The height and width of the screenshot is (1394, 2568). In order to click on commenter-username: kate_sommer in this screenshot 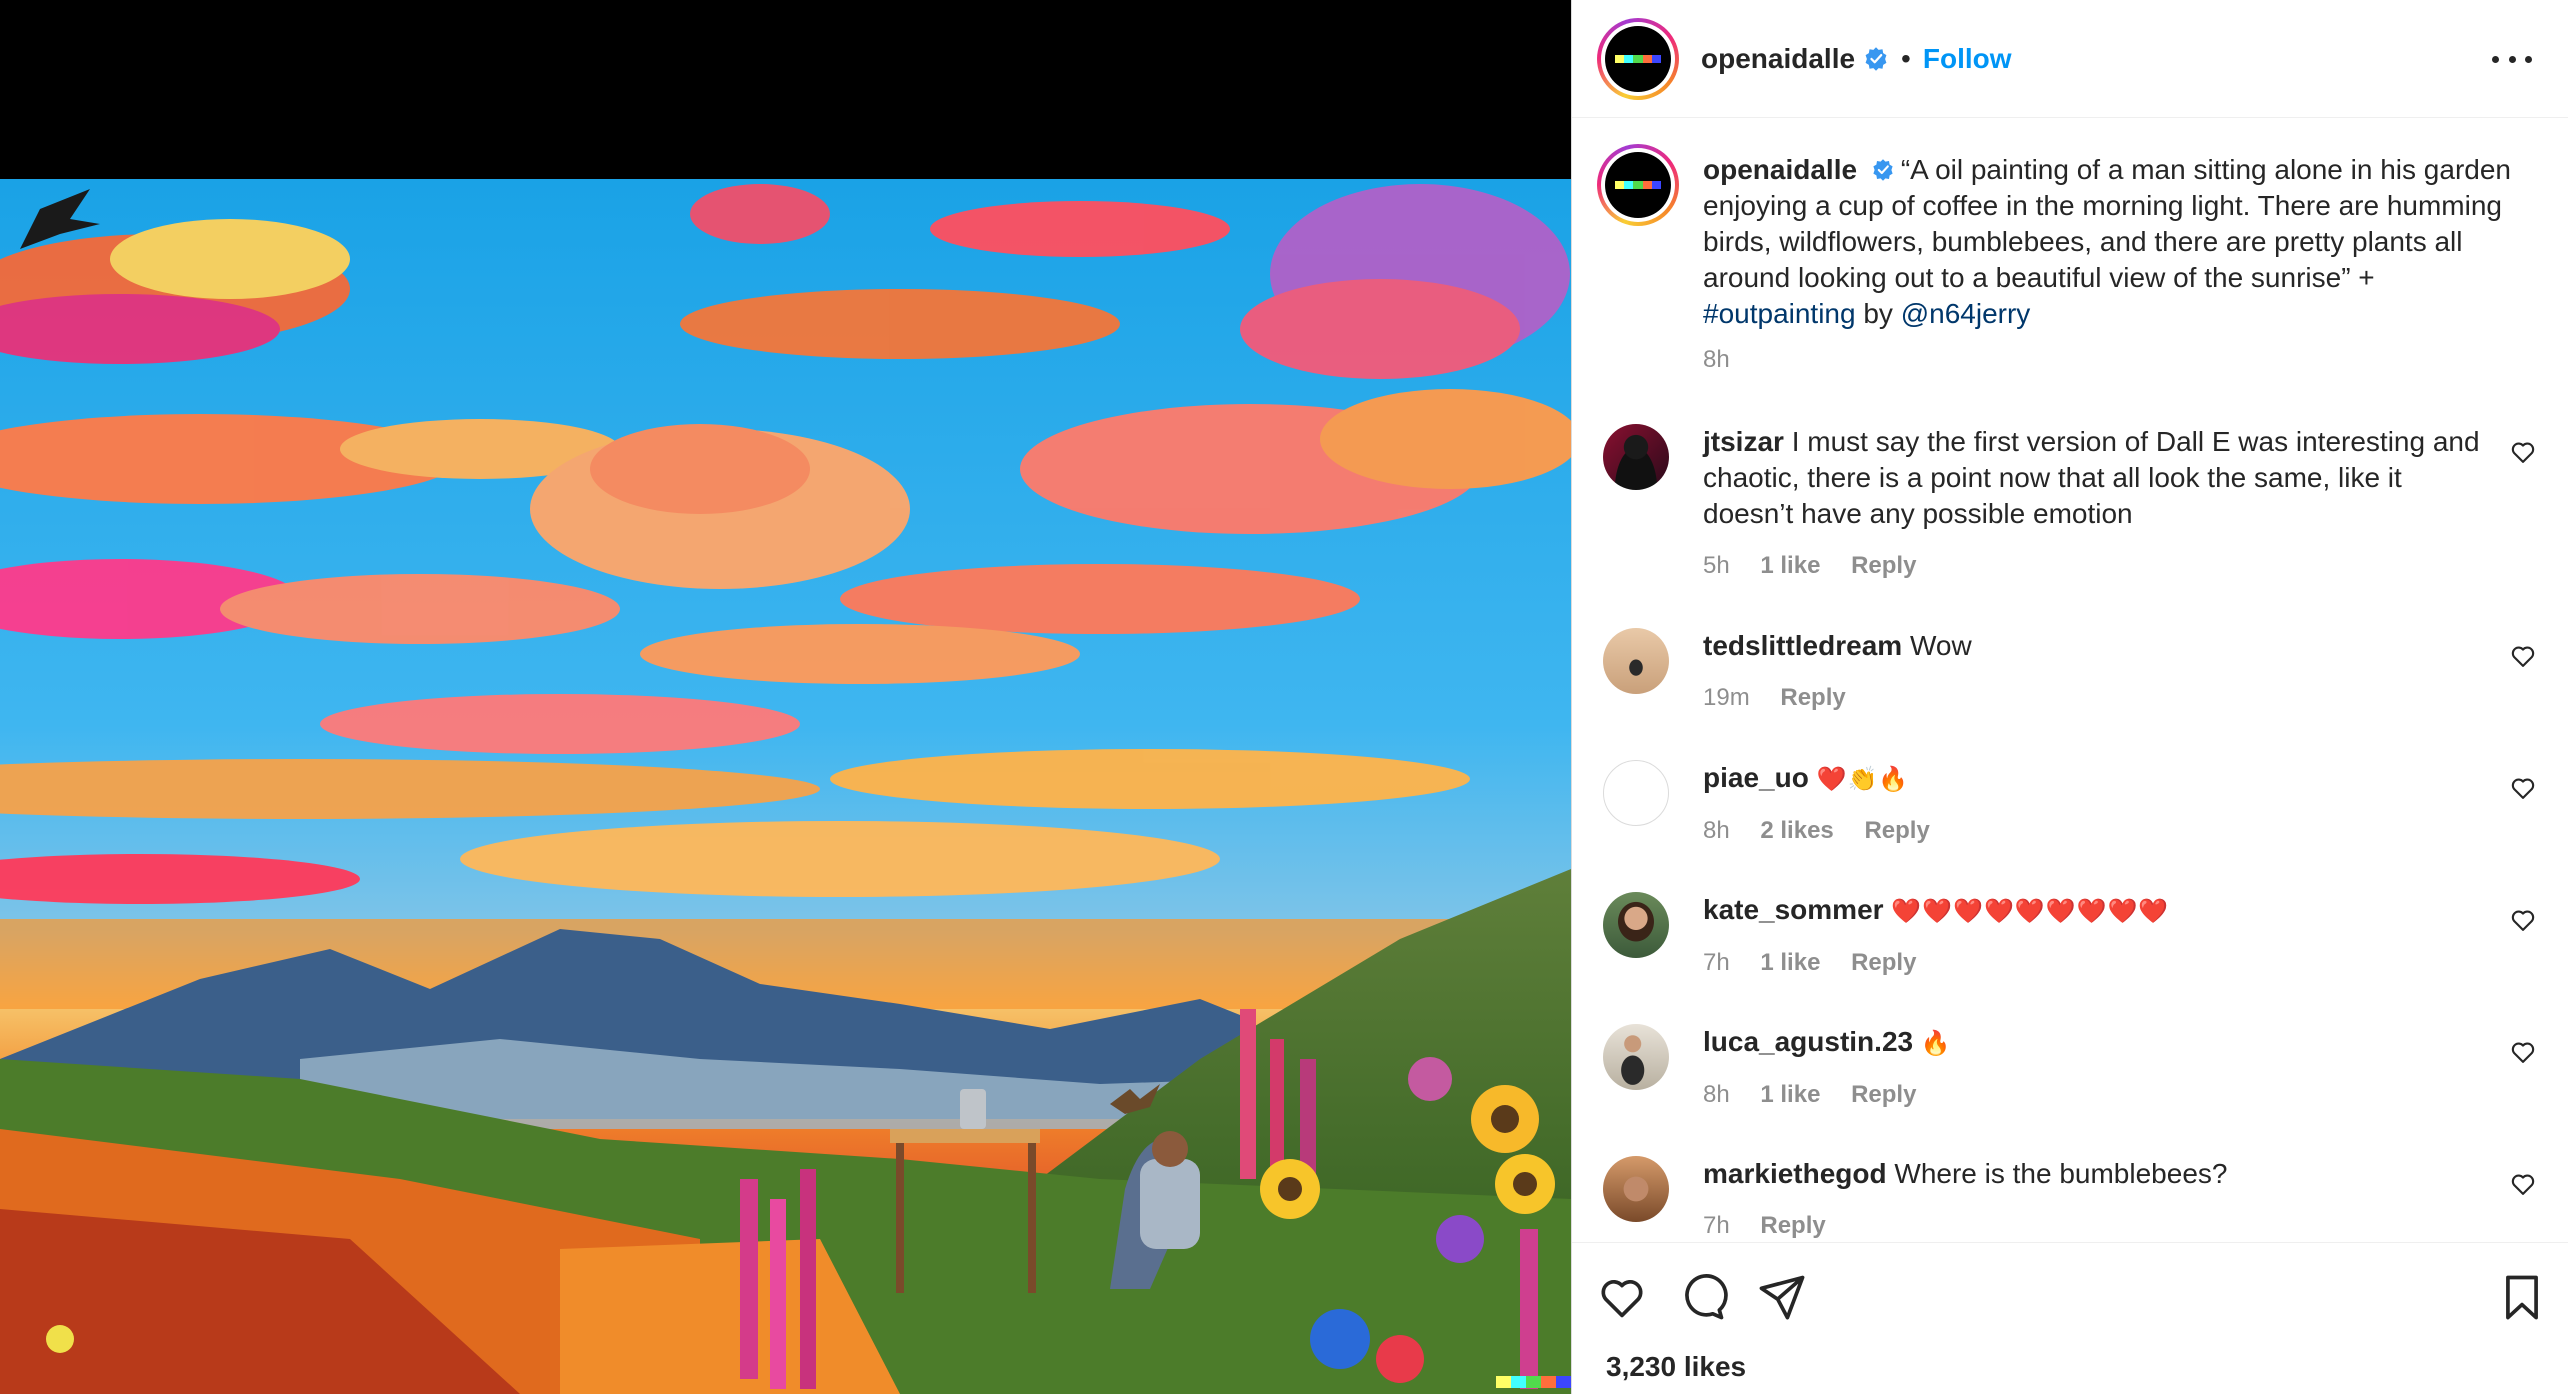, I will do `click(1793, 909)`.